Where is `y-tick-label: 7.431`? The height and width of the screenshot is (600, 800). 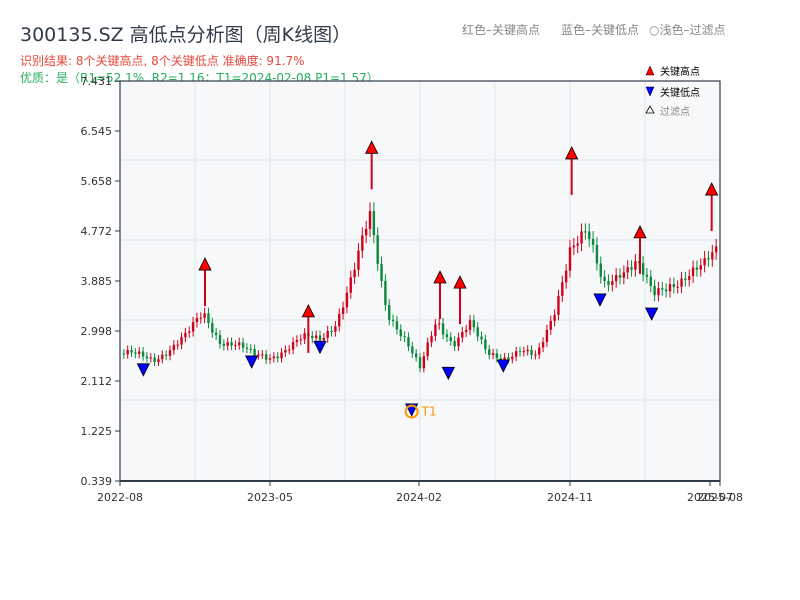 y-tick-label: 7.431 is located at coordinates (97, 81).